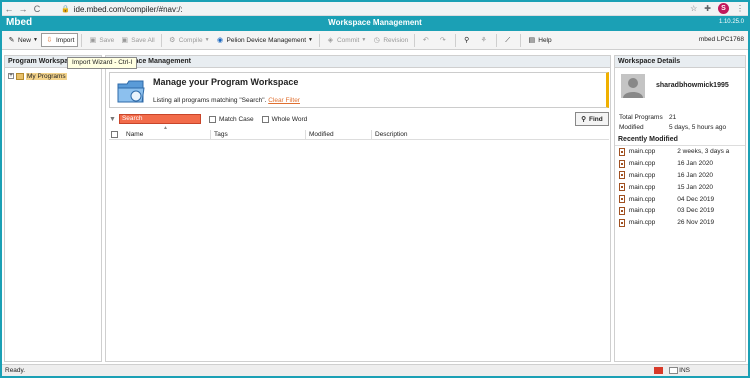  Describe the element at coordinates (172, 40) in the screenshot. I see `compile-icon: ⚙` at that location.